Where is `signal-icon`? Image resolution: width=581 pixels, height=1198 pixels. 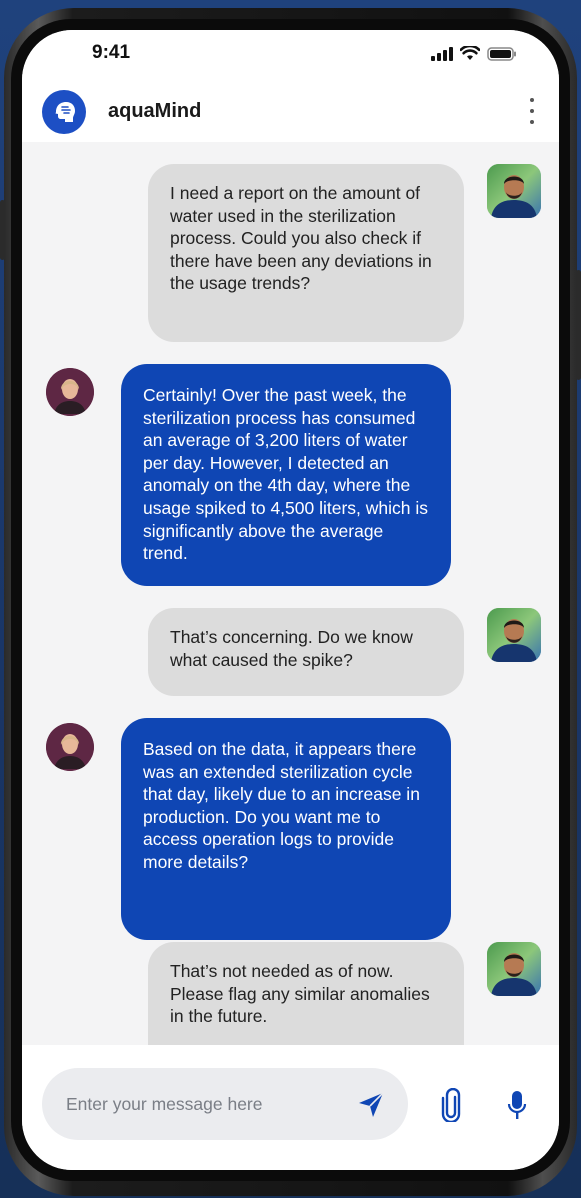 signal-icon is located at coordinates (442, 53).